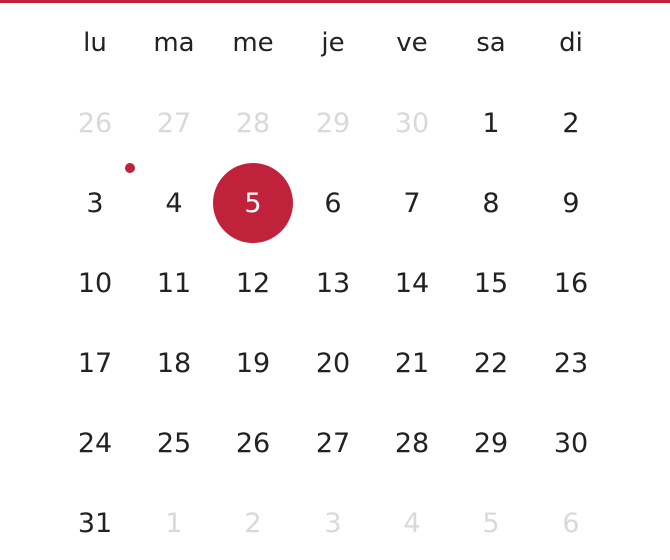  I want to click on day-cell: 24, so click(95, 443).